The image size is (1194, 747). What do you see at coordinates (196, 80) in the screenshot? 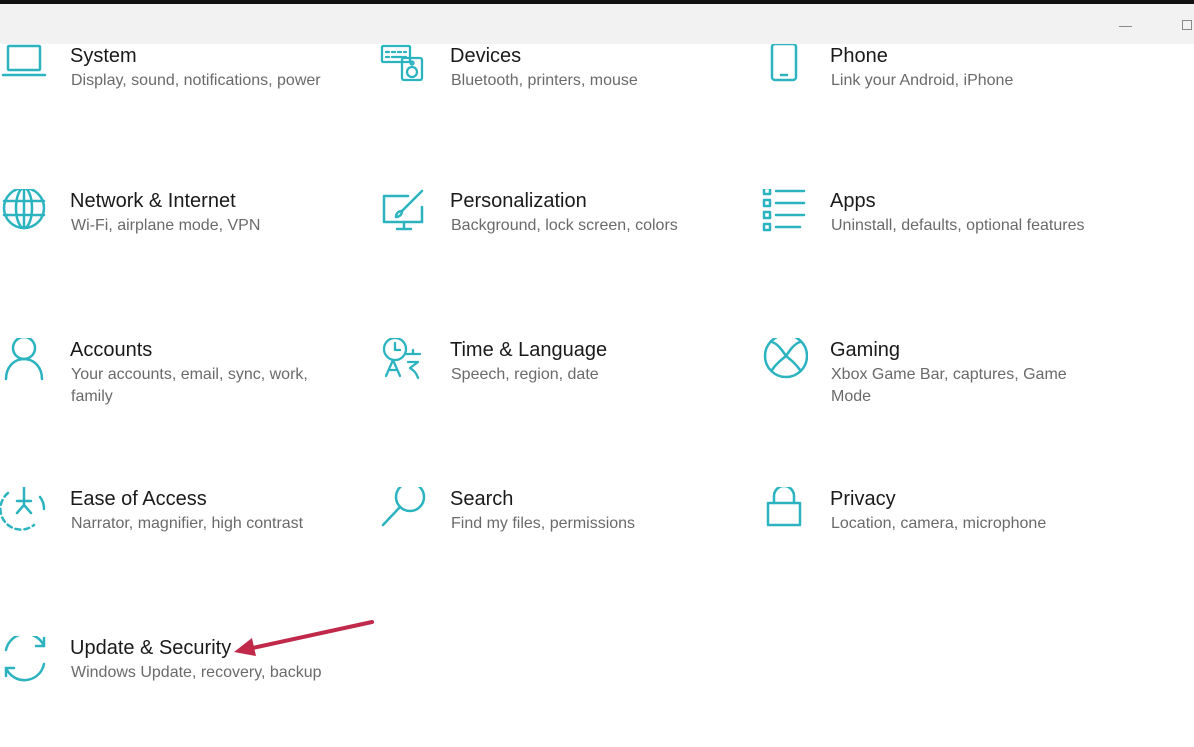
I see `tile-description: Display, sound, notifications, power` at bounding box center [196, 80].